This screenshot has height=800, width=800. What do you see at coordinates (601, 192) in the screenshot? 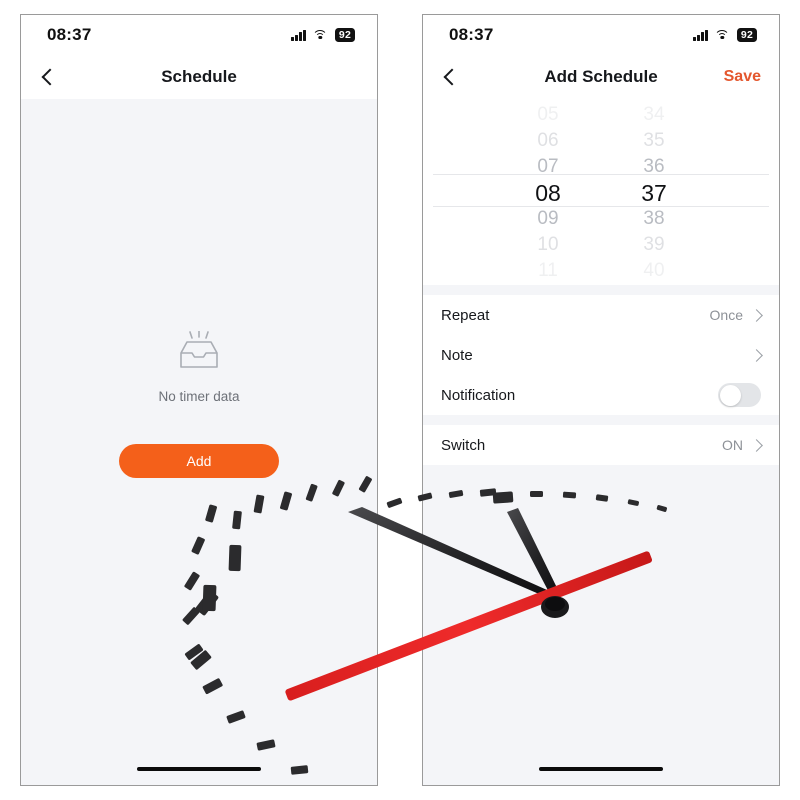
I see `time-picker: 05 06 07 08 09 10 11 34 35 36 37 38 39 40` at bounding box center [601, 192].